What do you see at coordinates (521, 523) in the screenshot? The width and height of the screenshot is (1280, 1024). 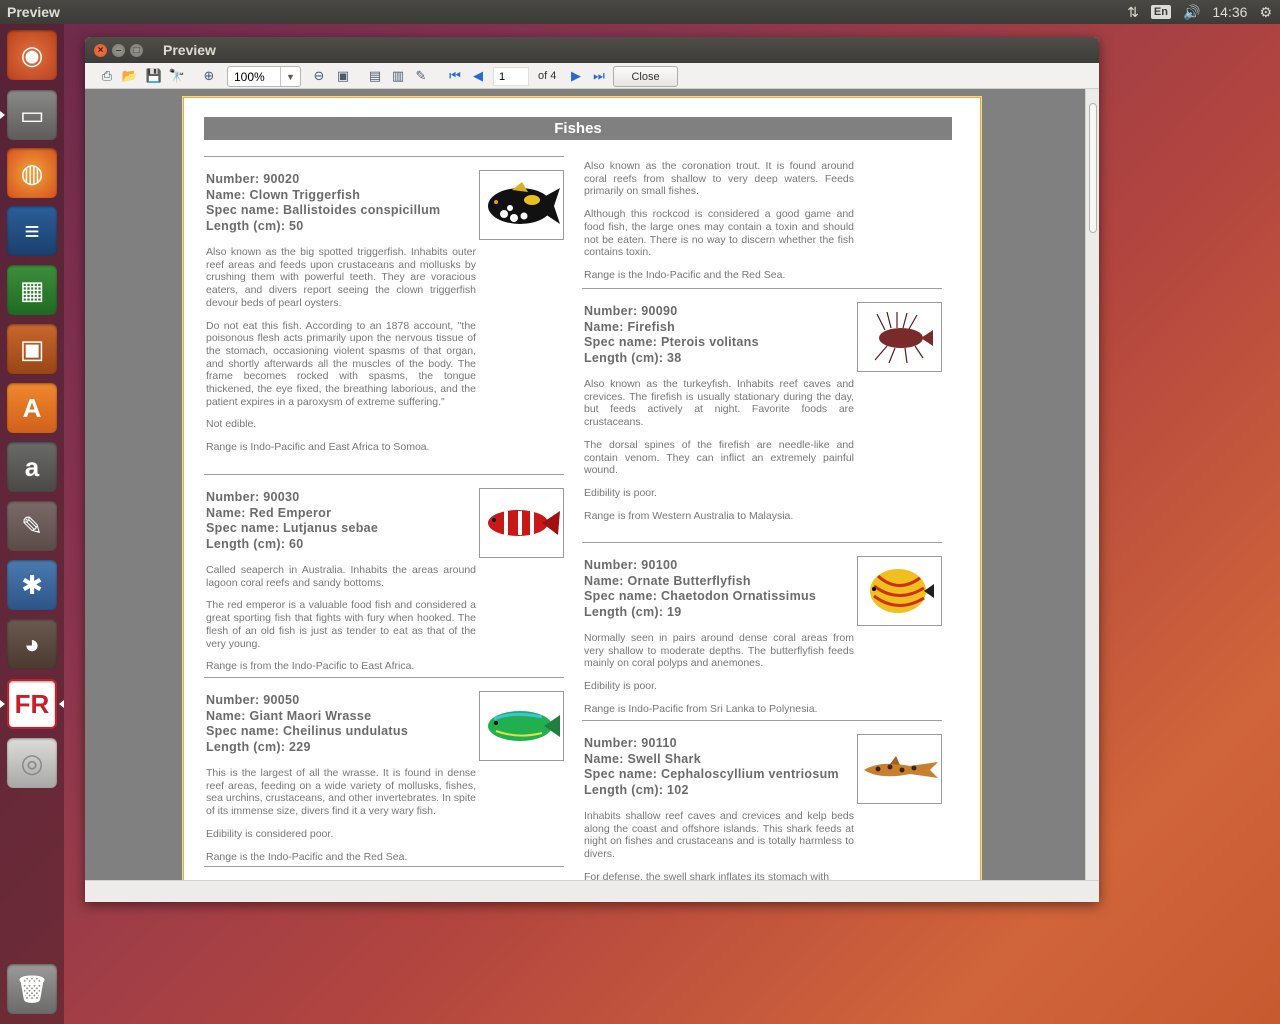 I see `fish-image-red-emperor` at bounding box center [521, 523].